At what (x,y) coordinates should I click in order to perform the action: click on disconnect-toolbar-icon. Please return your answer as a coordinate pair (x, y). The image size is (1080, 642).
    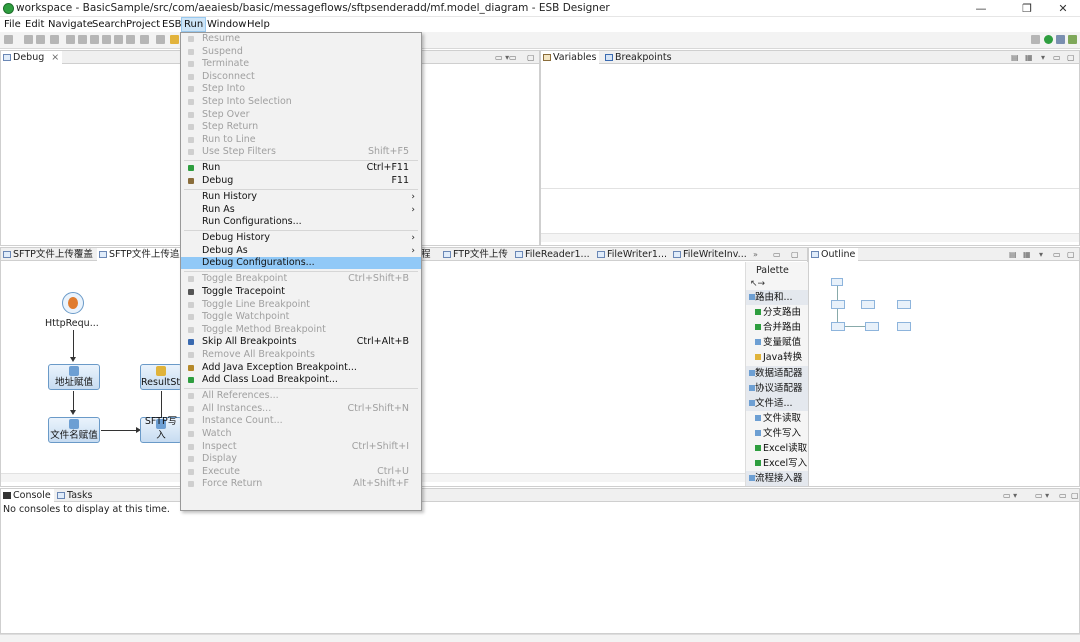
    Looking at the image, I should click on (106, 39).